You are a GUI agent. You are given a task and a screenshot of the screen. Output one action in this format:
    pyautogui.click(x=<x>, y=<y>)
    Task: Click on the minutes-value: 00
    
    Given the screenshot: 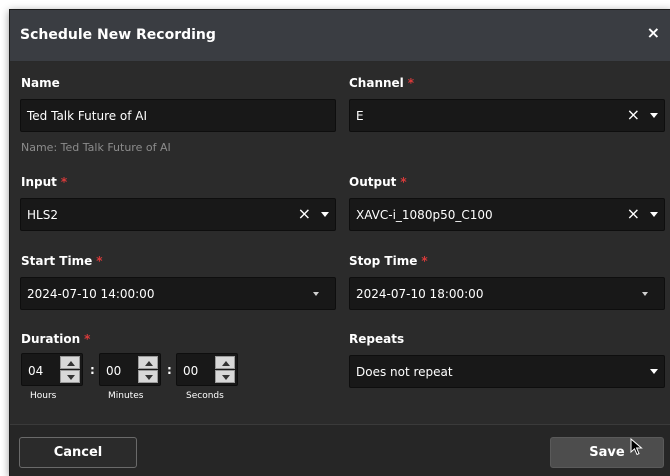 What is the action you would take?
    pyautogui.click(x=114, y=371)
    